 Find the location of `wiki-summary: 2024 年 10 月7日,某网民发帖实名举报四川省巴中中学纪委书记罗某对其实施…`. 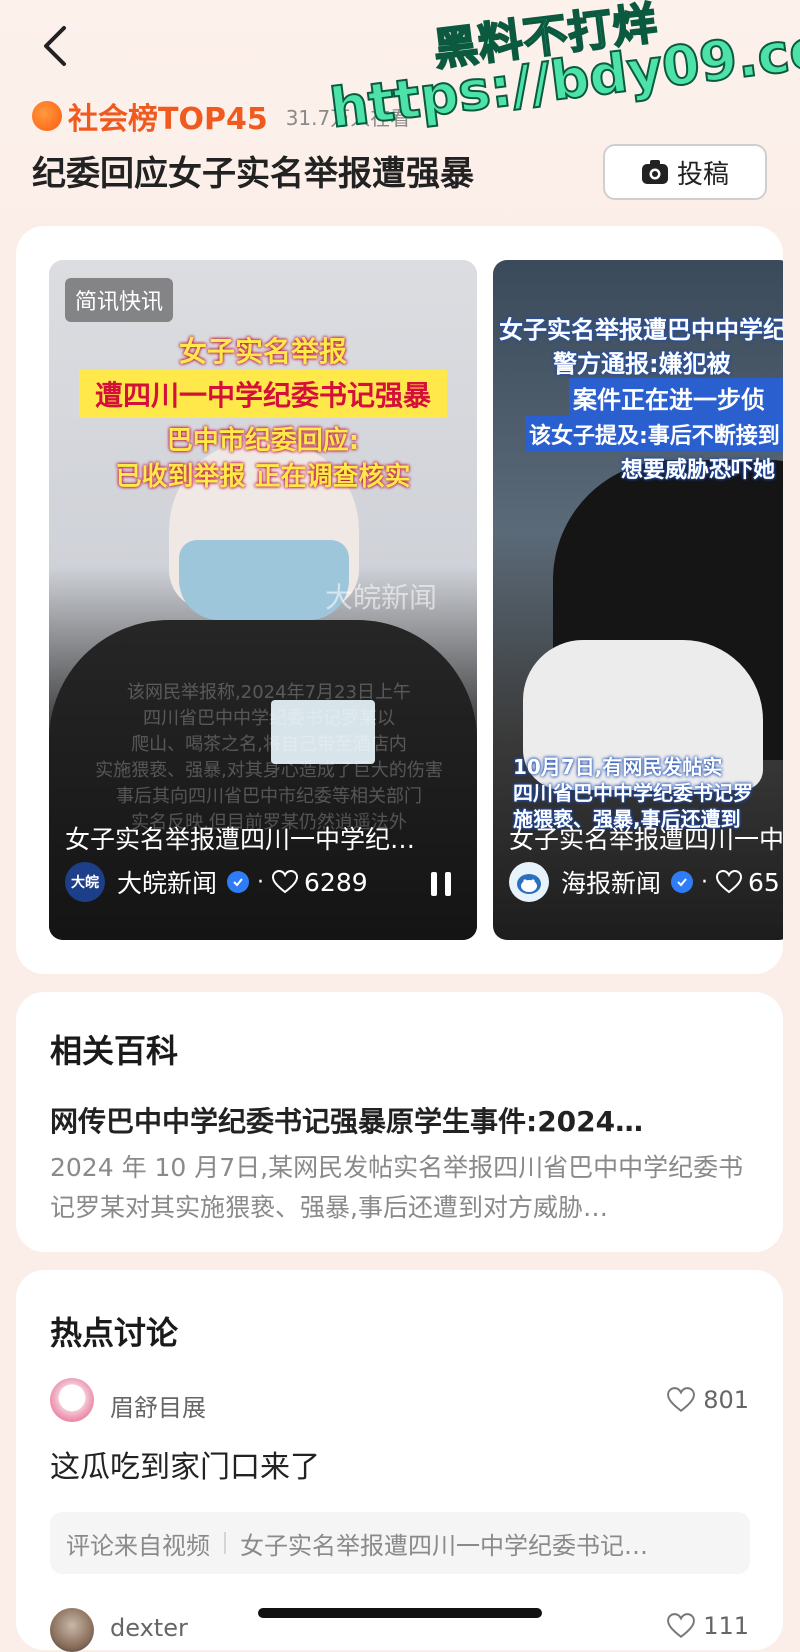

wiki-summary: 2024 年 10 月7日,某网民发帖实名举报四川省巴中中学纪委书记罗某对其实施… is located at coordinates (397, 1187).